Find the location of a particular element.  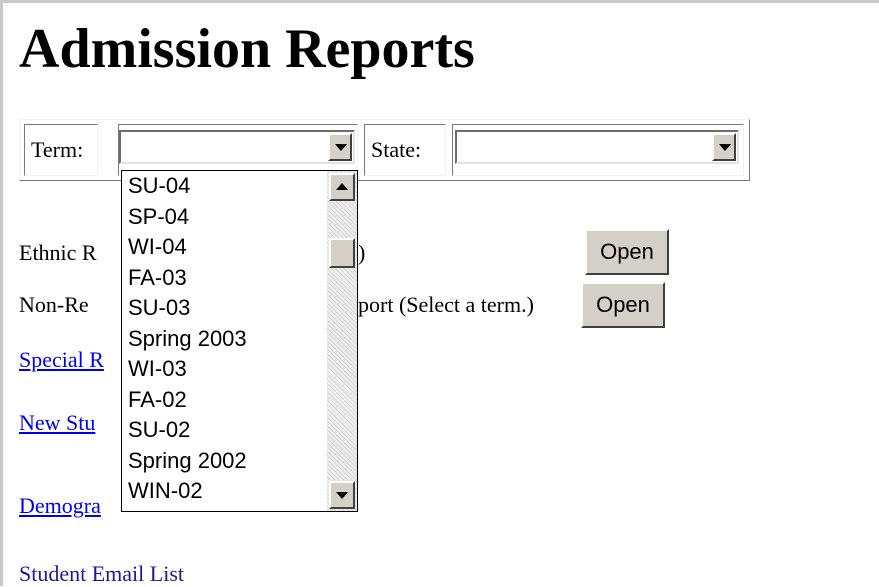

term-label-cell: Term: is located at coordinates (61, 150).